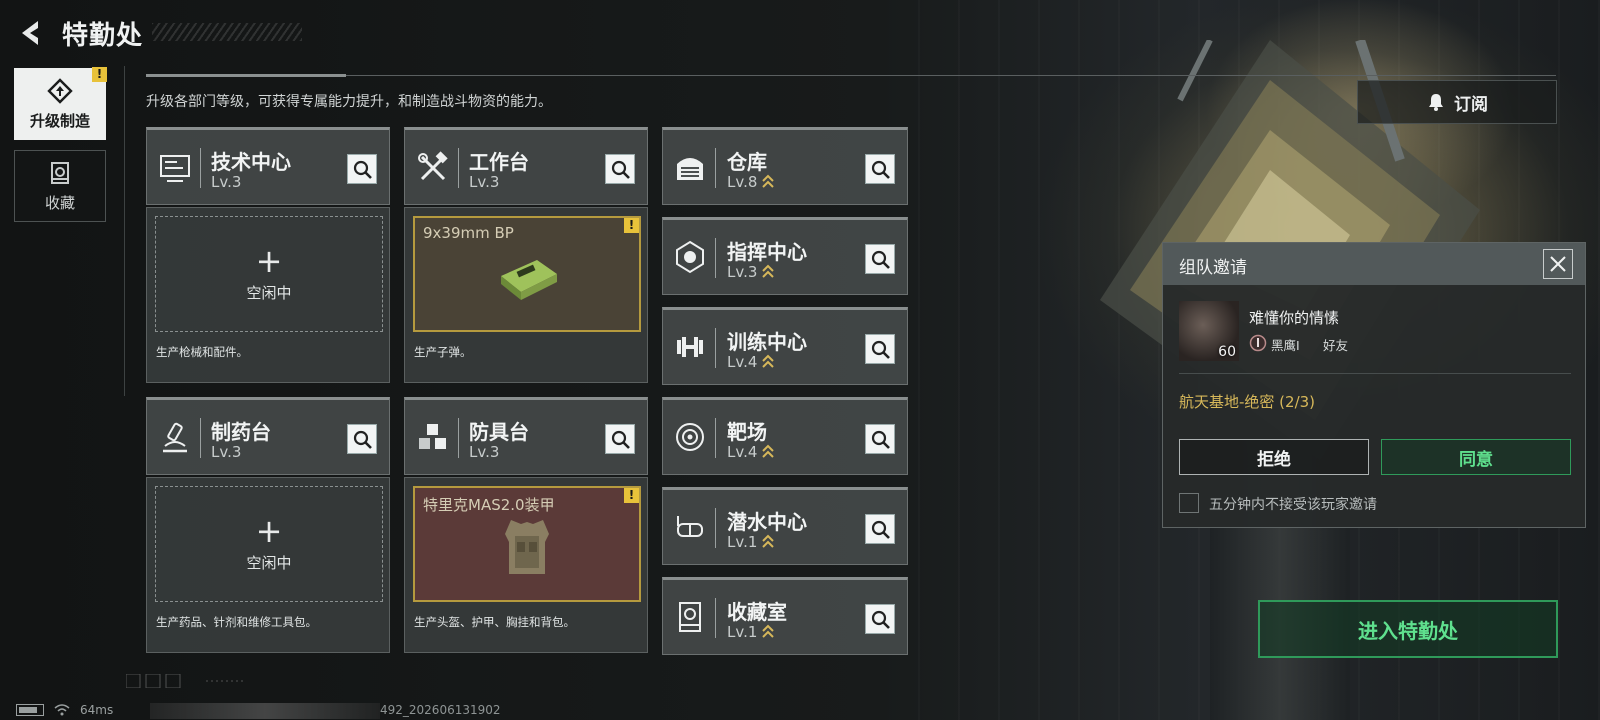  I want to click on facility-card-collection-room: 收藏室 Lv.1, so click(785, 616).